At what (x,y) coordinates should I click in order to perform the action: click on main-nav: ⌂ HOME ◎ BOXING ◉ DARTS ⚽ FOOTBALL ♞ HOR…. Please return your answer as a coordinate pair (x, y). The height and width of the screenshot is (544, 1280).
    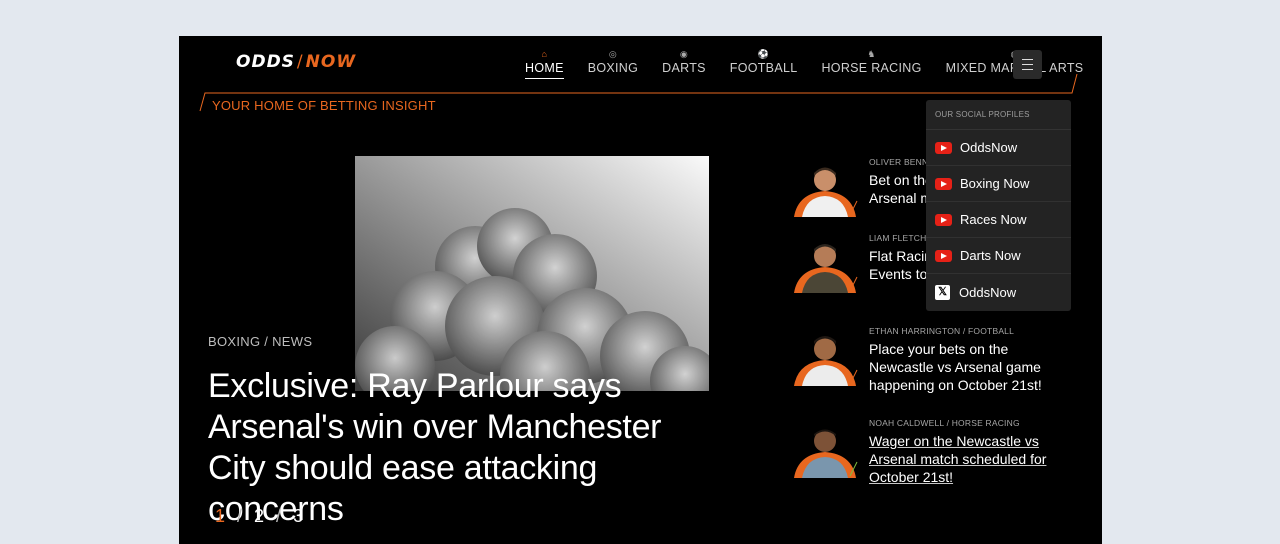
    Looking at the image, I should click on (804, 63).